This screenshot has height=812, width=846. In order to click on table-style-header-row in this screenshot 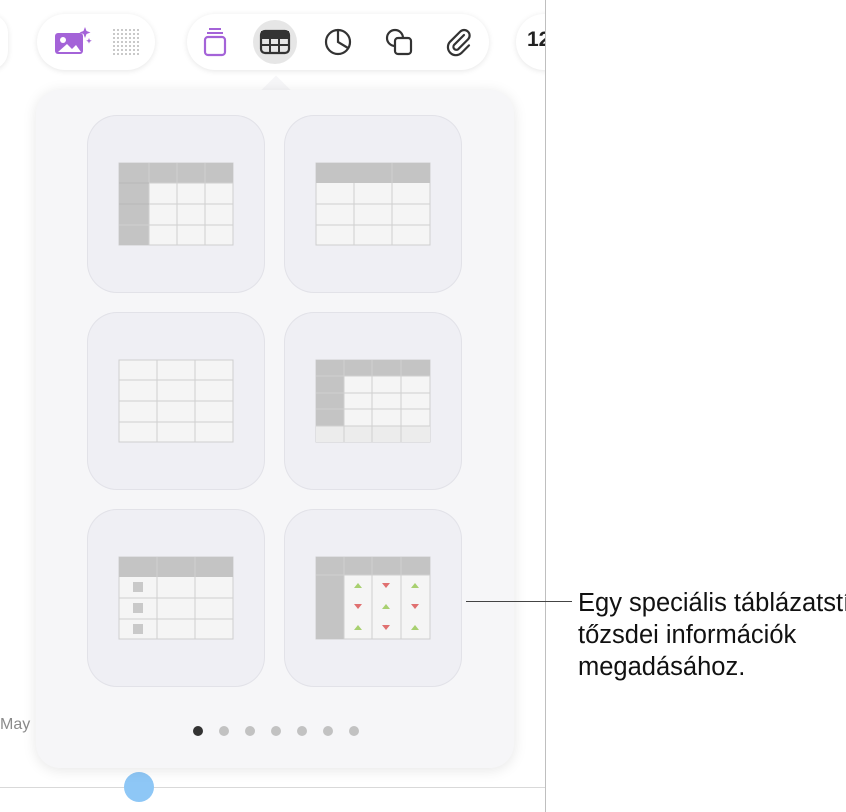, I will do `click(373, 204)`.